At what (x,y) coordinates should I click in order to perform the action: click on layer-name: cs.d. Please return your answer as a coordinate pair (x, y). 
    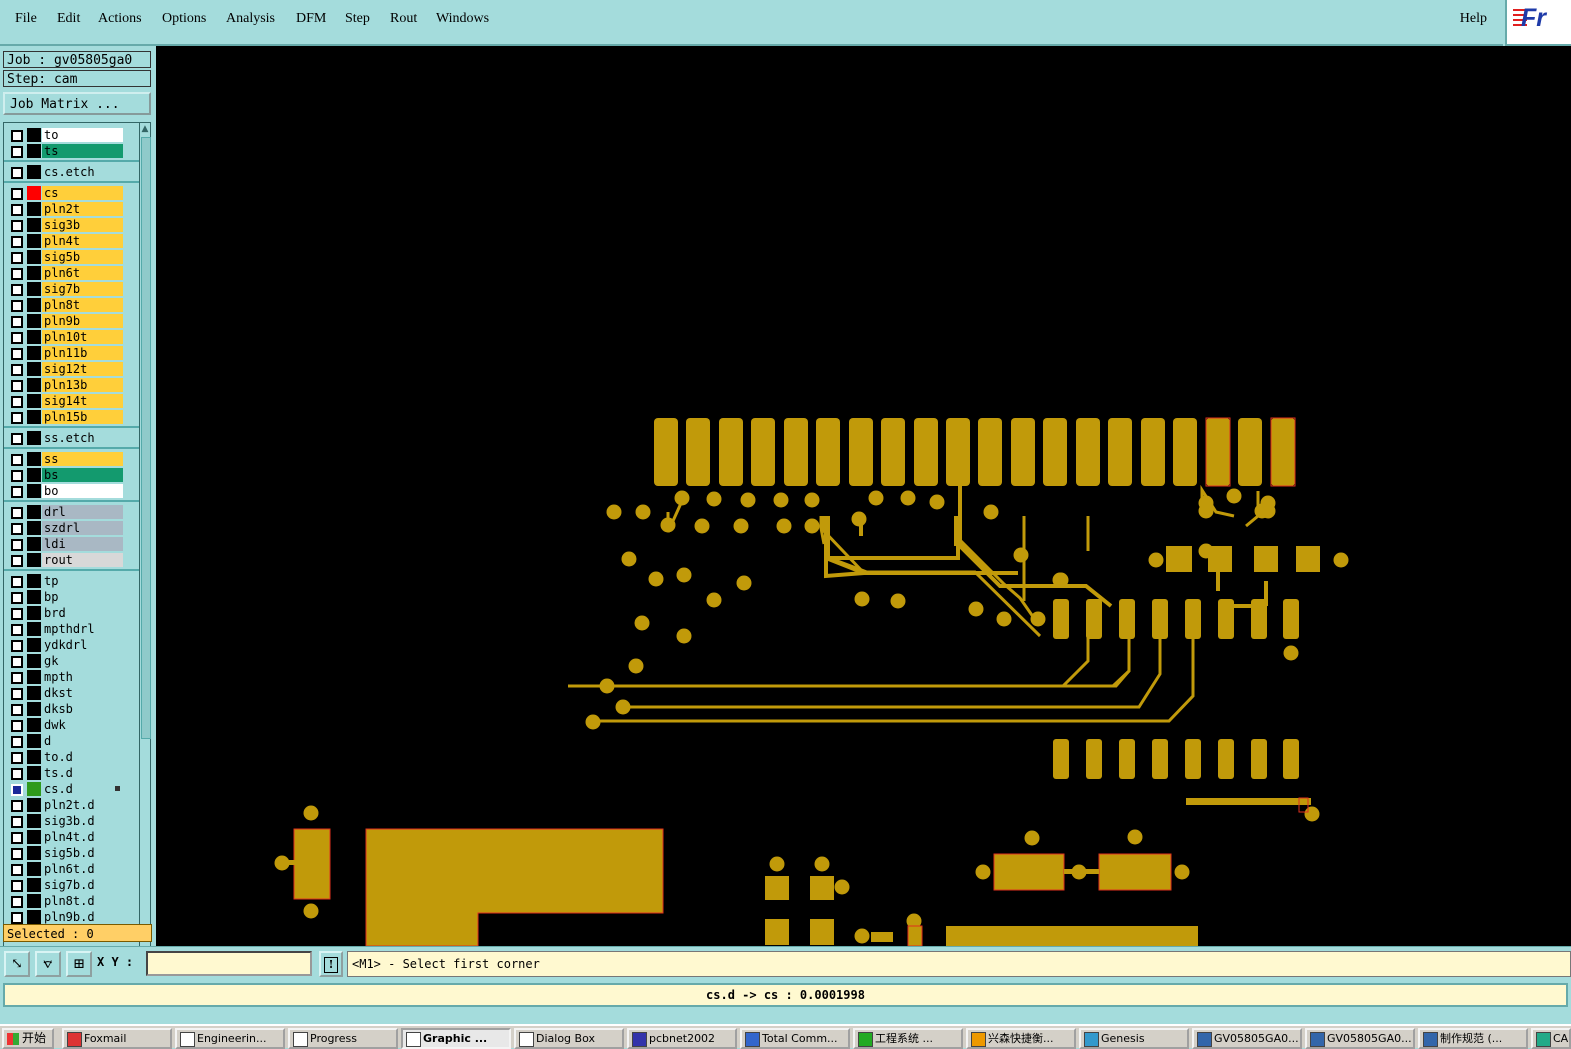
    Looking at the image, I should click on (82, 789).